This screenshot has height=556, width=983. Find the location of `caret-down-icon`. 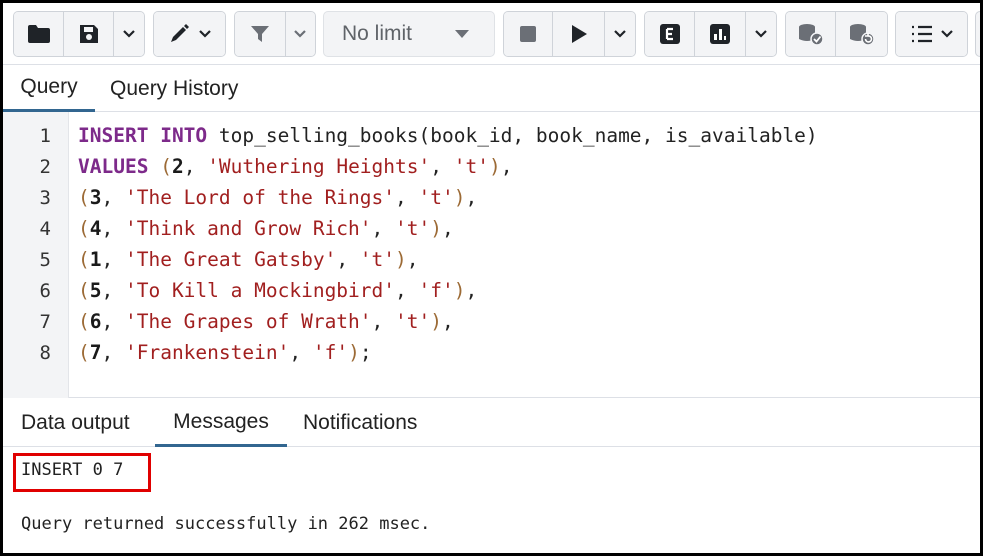

caret-down-icon is located at coordinates (462, 34).